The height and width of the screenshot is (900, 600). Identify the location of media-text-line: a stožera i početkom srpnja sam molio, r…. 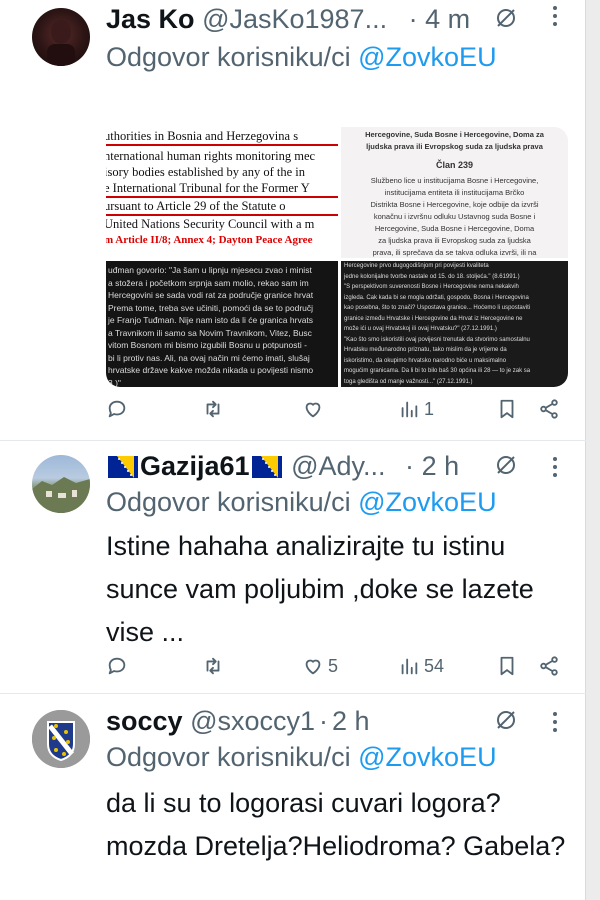
(208, 282).